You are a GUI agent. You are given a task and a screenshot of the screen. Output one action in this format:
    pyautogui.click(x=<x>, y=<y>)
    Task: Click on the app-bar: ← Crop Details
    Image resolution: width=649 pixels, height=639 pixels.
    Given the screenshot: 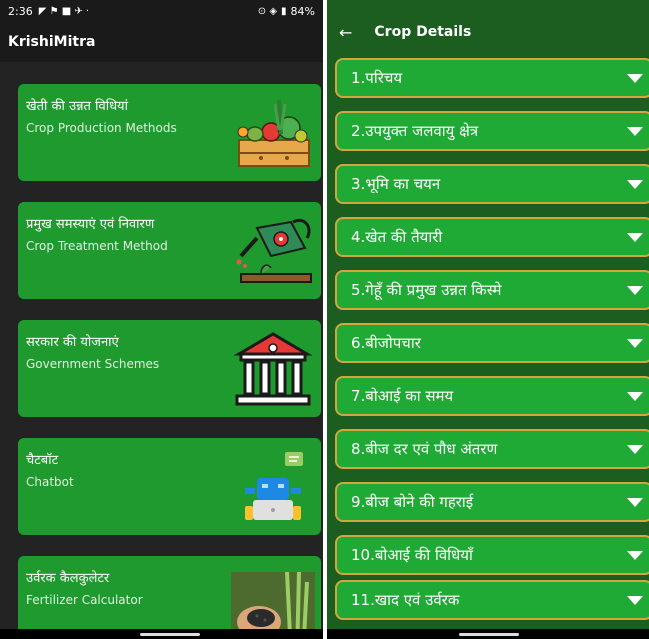 What is the action you would take?
    pyautogui.click(x=488, y=32)
    